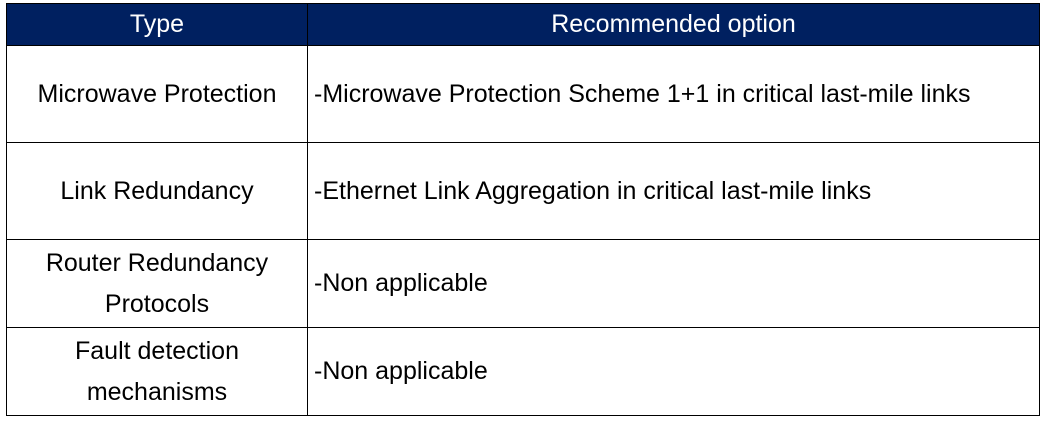  What do you see at coordinates (673, 24) in the screenshot?
I see `header-recommended-option: Recommended option` at bounding box center [673, 24].